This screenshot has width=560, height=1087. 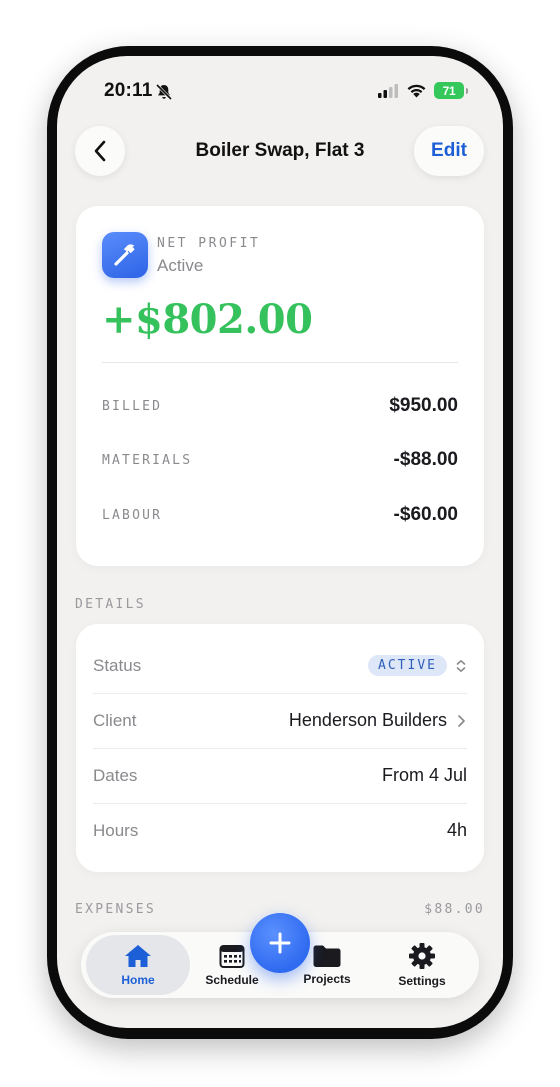 I want to click on client-row: Client Henderson Builders, so click(x=280, y=720).